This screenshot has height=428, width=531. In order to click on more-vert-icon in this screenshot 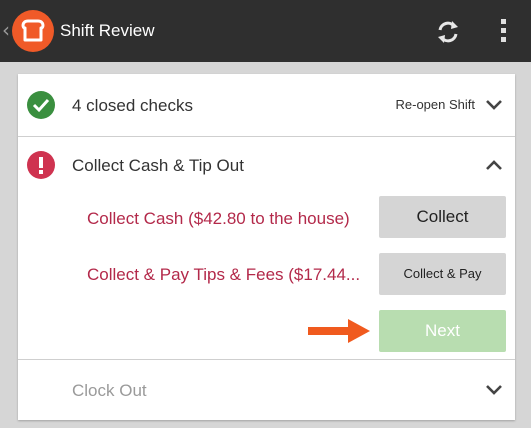, I will do `click(504, 31)`.